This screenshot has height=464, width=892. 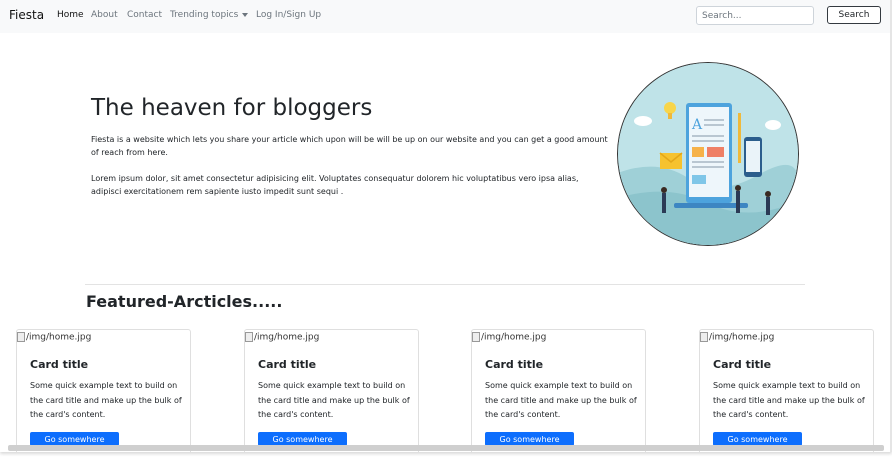 What do you see at coordinates (204, 15) in the screenshot?
I see `nav-dropdown-trending-label: Trending topics` at bounding box center [204, 15].